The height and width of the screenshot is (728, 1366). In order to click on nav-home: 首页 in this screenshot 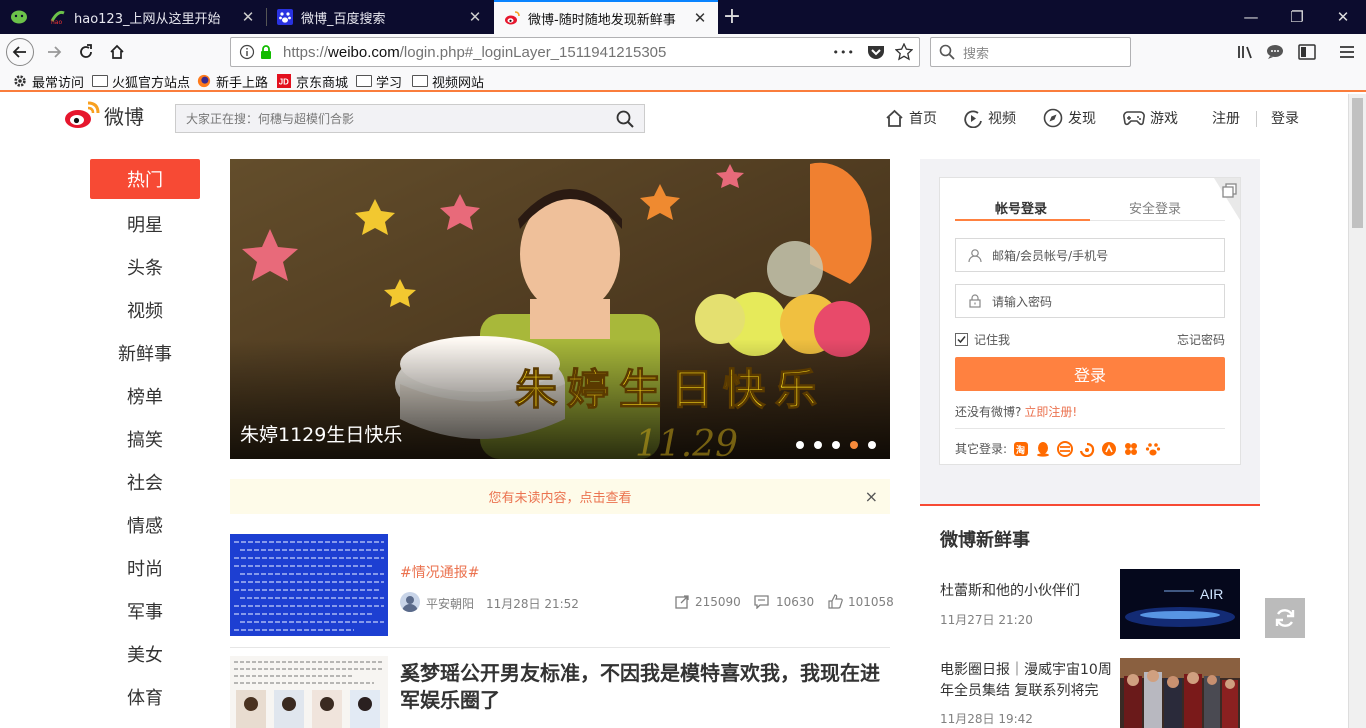, I will do `click(911, 118)`.